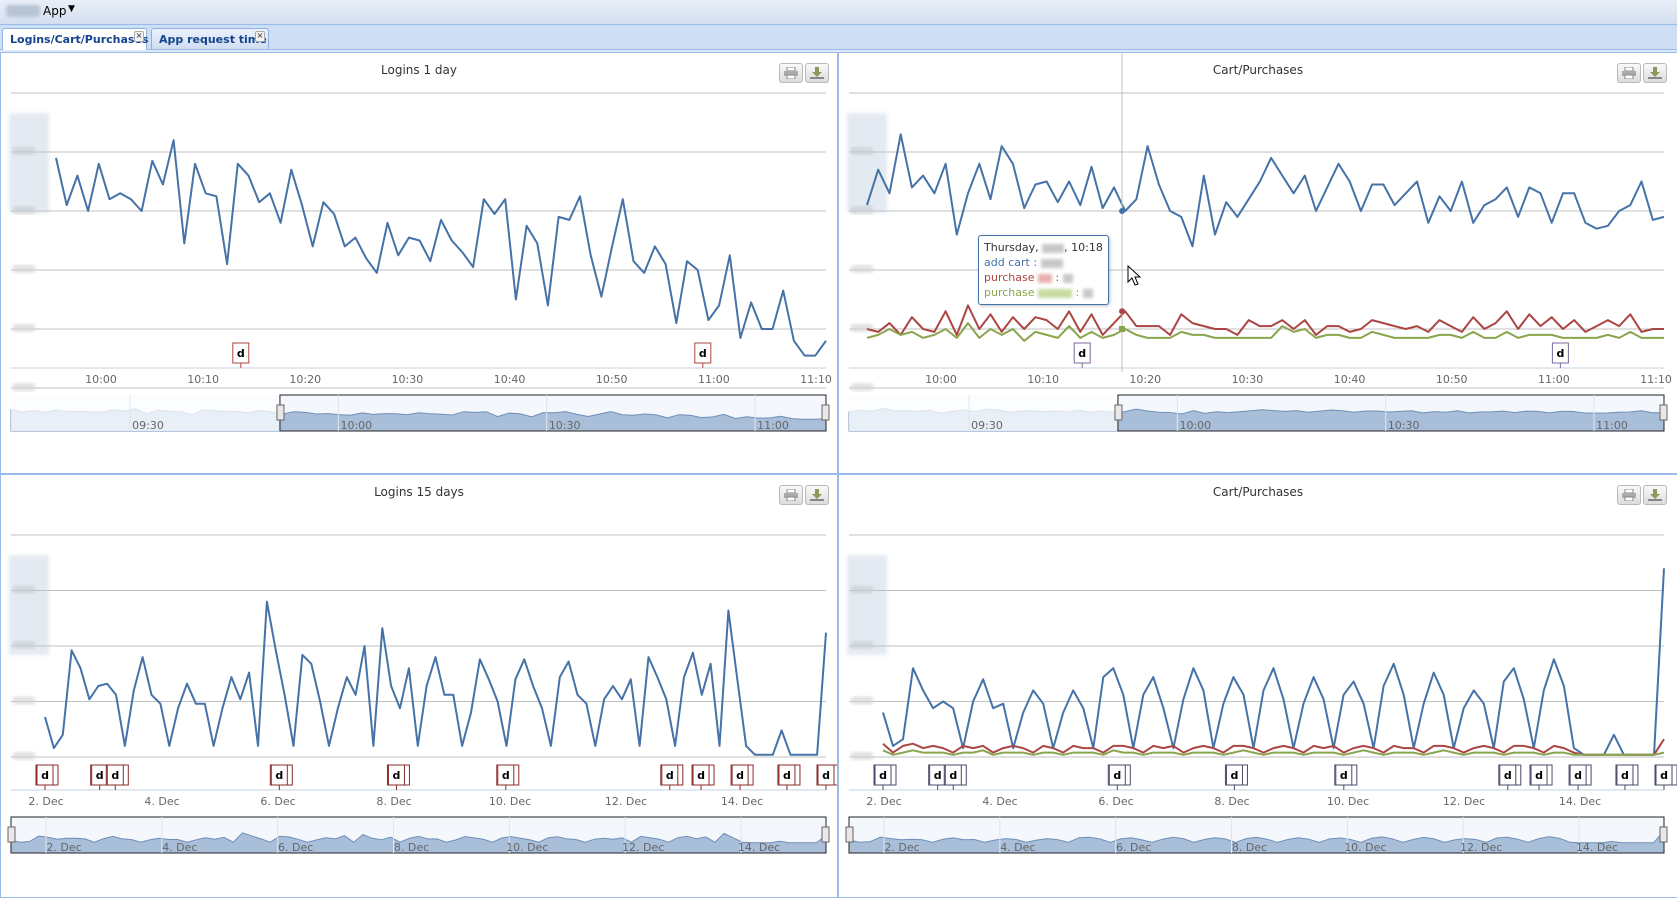 The image size is (1677, 898). I want to click on mouse-cursor-icon, so click(1134, 275).